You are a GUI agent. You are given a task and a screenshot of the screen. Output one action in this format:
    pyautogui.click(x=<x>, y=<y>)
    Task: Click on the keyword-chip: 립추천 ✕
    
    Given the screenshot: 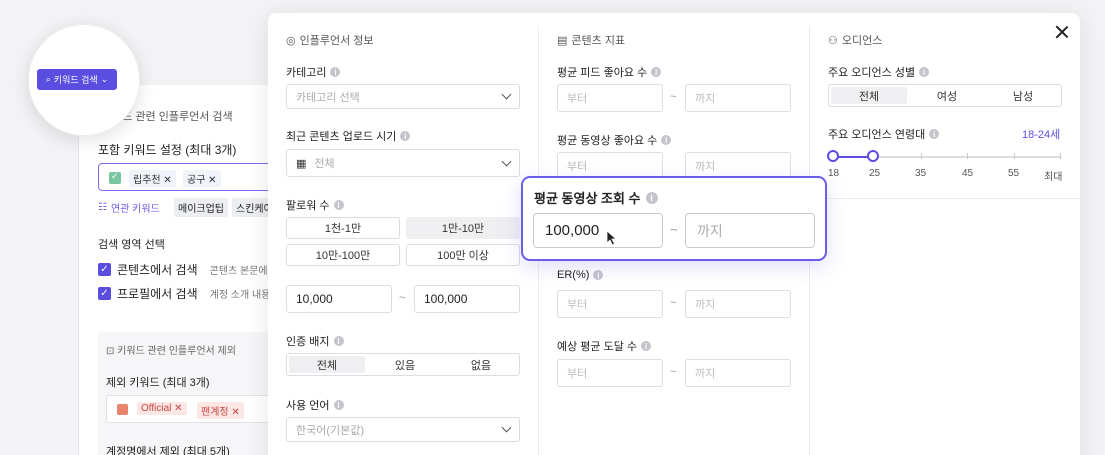 What is the action you would take?
    pyautogui.click(x=152, y=178)
    